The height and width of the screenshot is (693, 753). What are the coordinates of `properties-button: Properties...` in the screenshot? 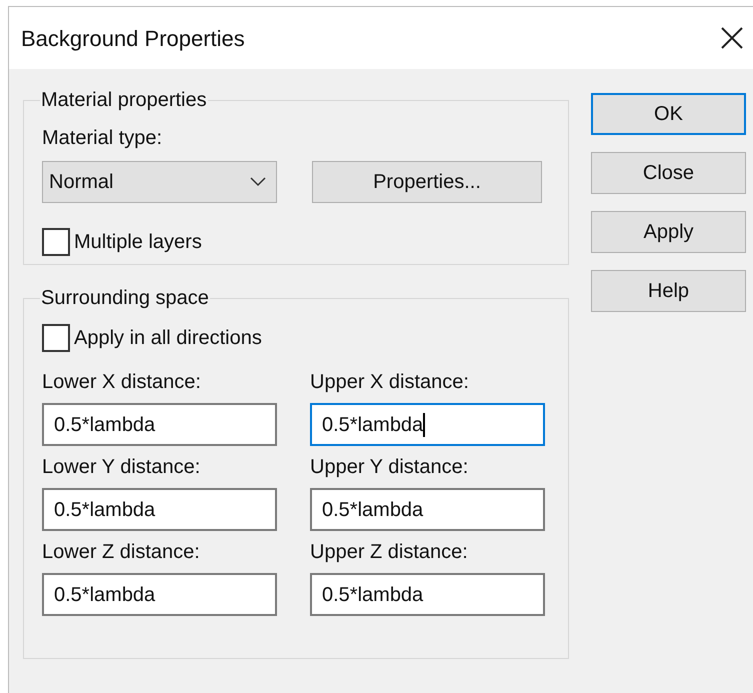 It's located at (427, 182).